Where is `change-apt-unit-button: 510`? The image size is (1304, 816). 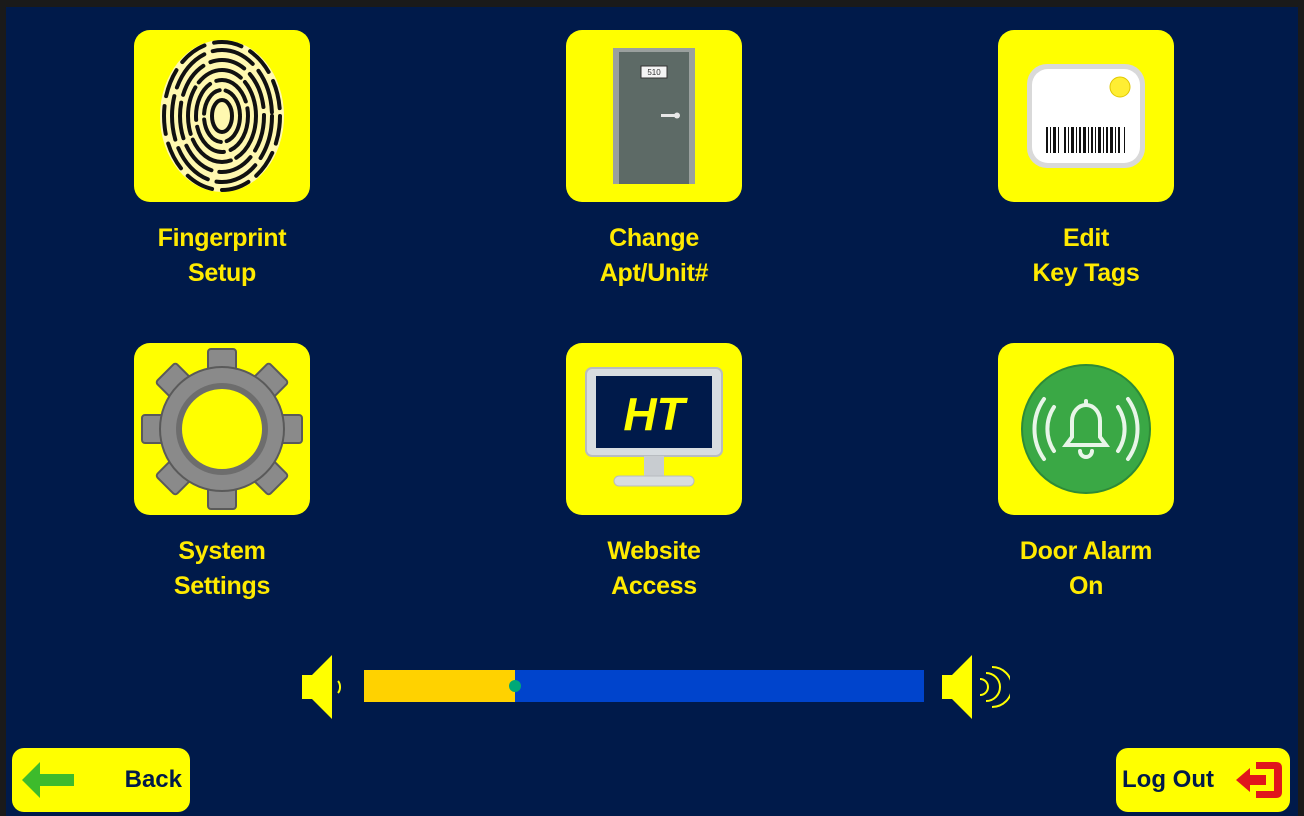 change-apt-unit-button: 510 is located at coordinates (654, 116).